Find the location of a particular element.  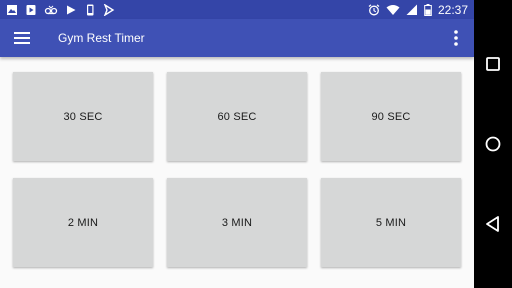

timer-30-sec-button: 30 SEC is located at coordinates (83, 116).